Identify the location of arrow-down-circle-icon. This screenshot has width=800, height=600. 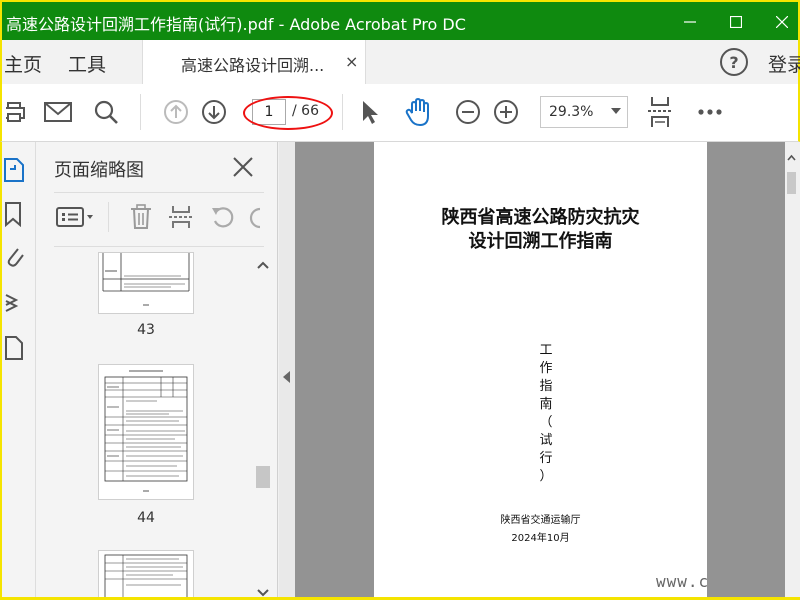
(214, 112).